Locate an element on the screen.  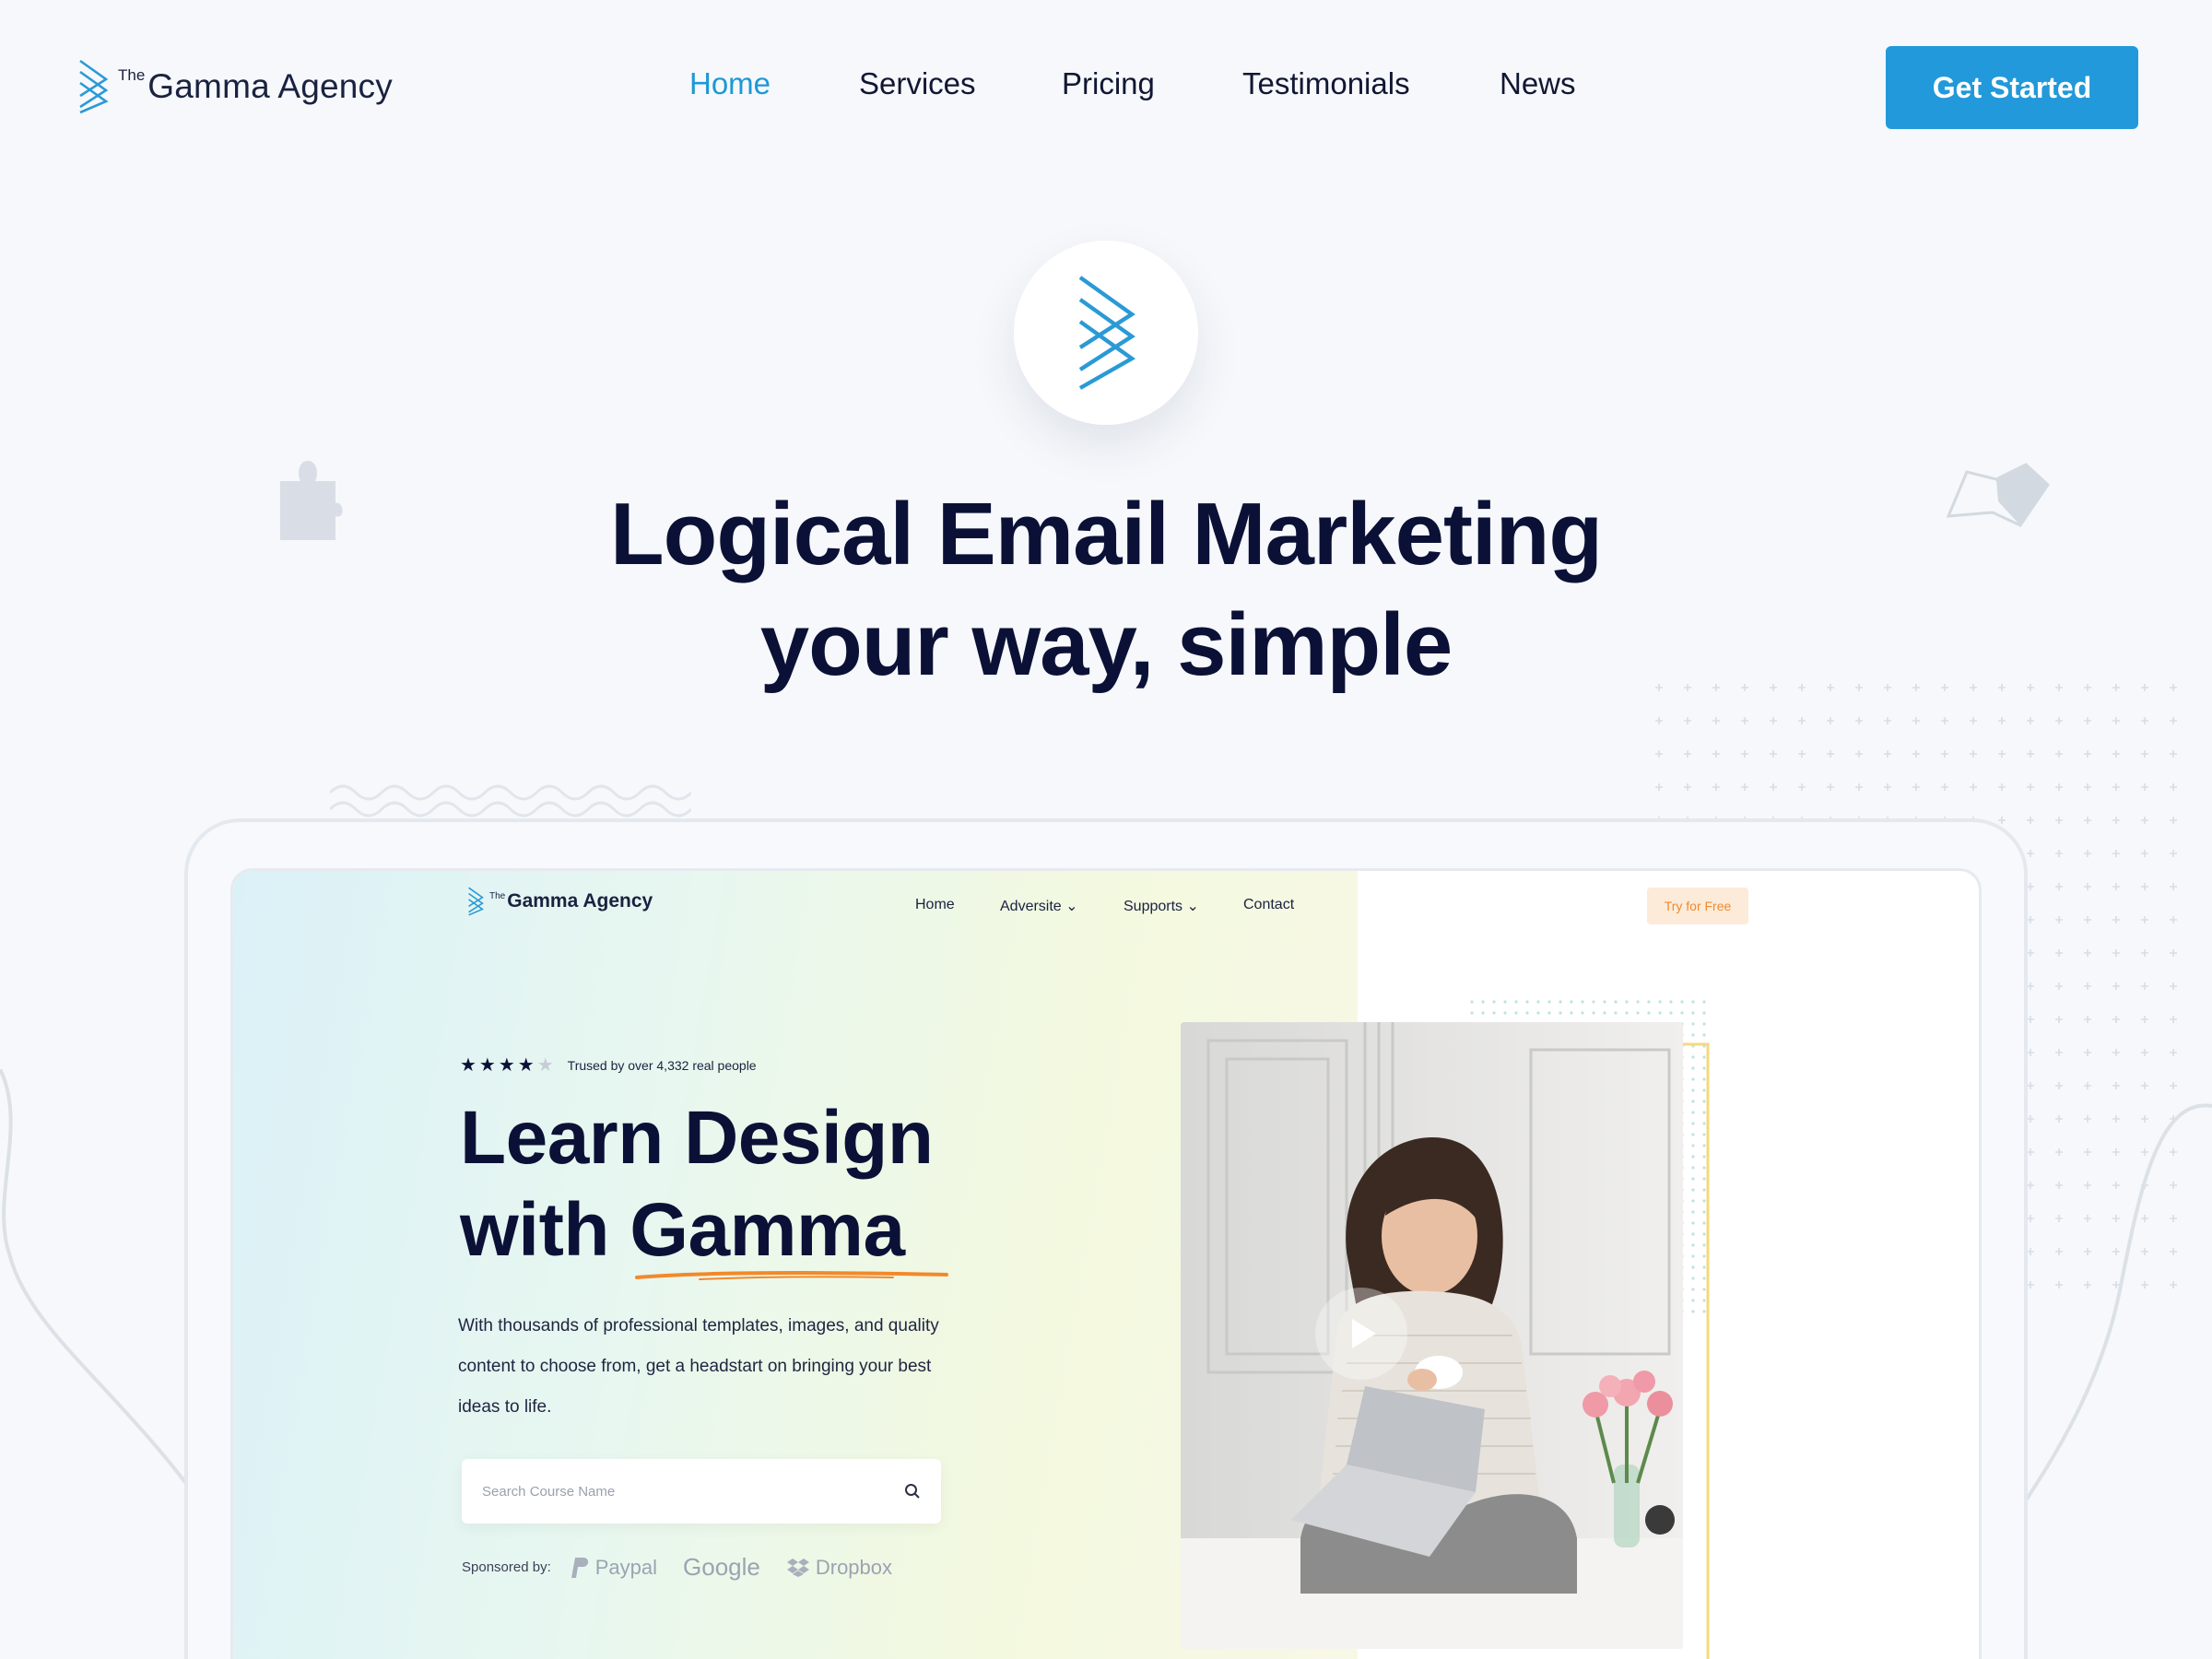
sponsor-google: Google is located at coordinates (721, 1567).